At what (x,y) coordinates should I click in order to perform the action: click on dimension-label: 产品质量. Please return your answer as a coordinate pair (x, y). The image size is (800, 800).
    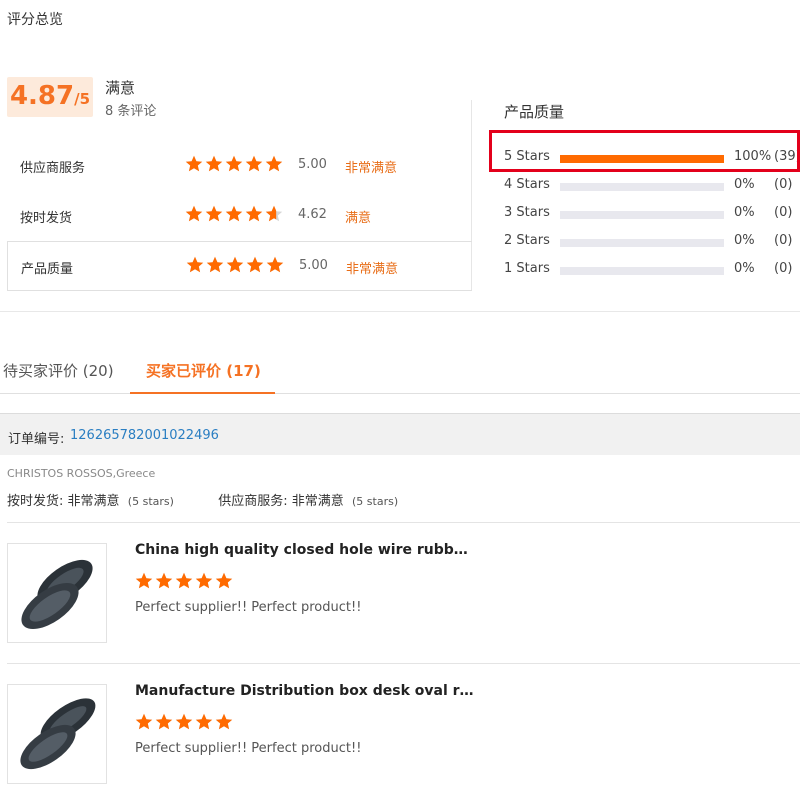
    Looking at the image, I should click on (47, 269).